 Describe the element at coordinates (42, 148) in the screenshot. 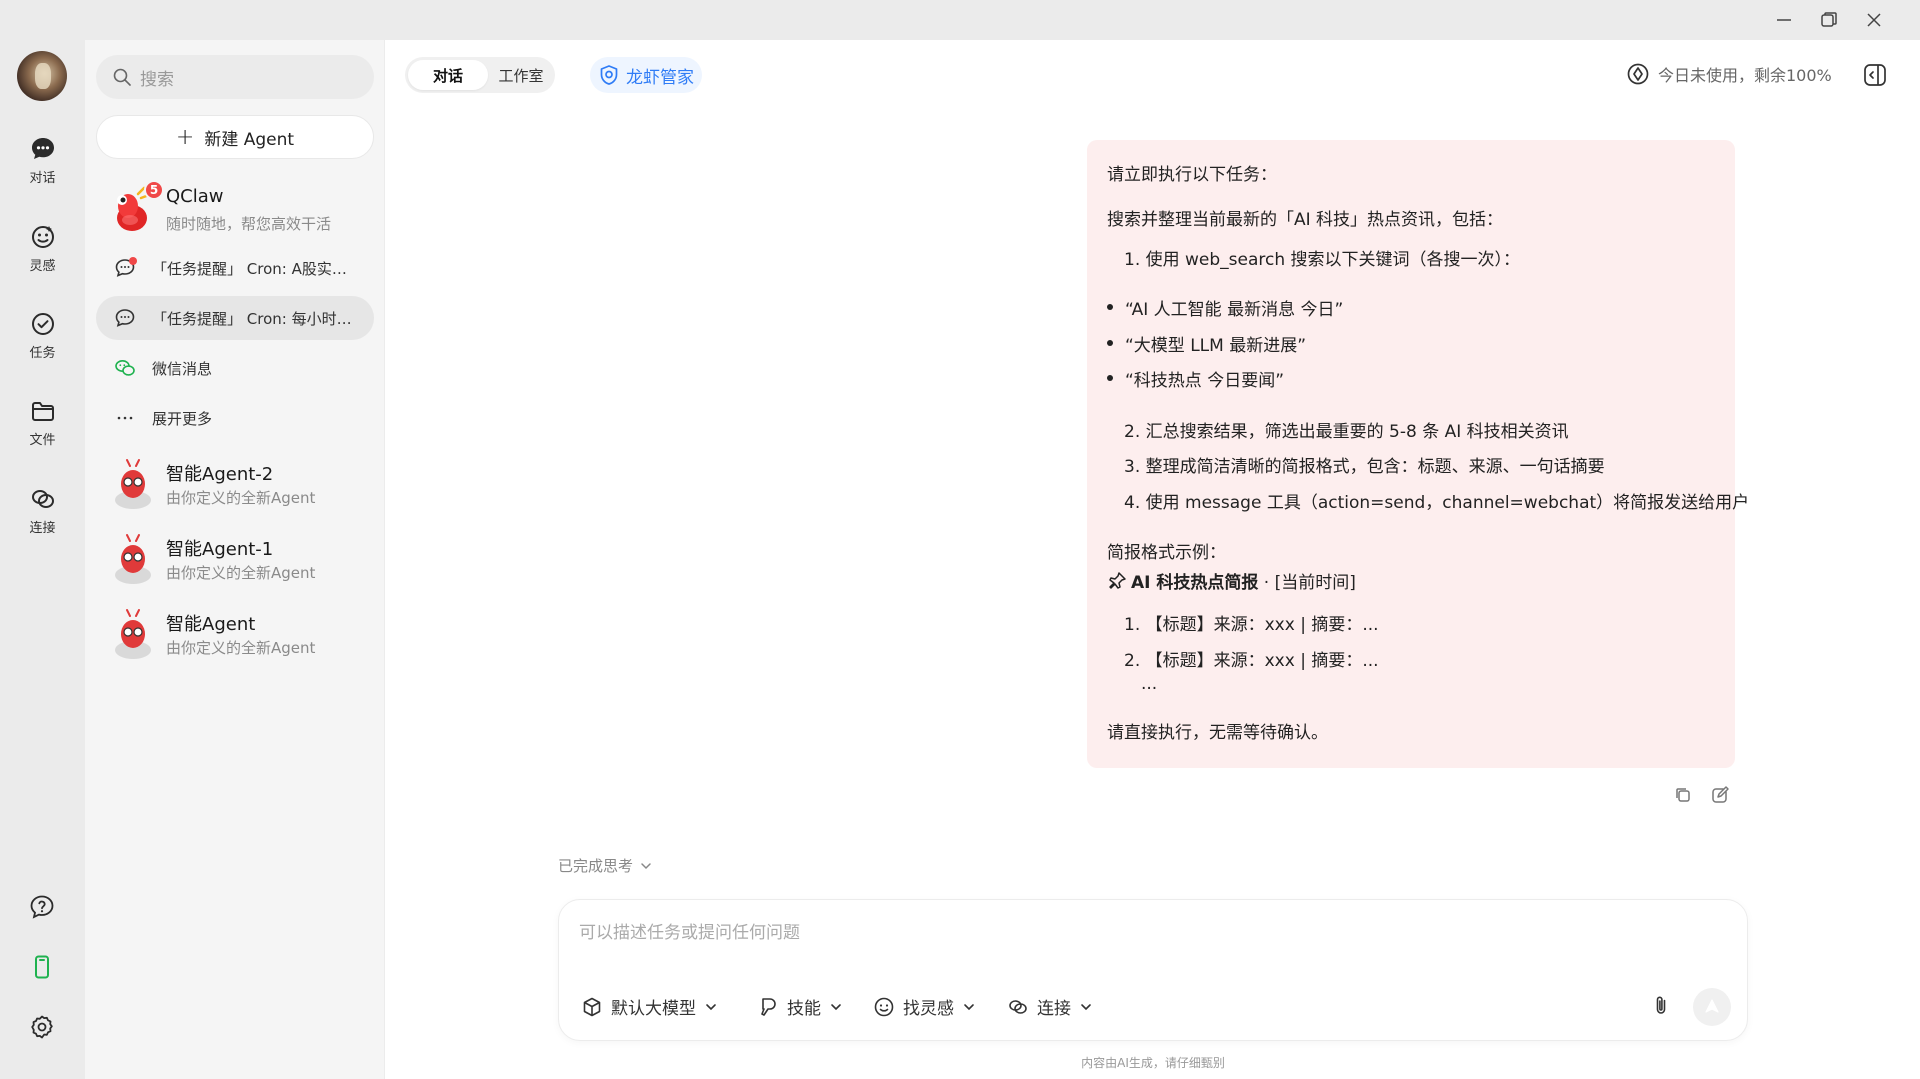

I see `chat-icon` at that location.